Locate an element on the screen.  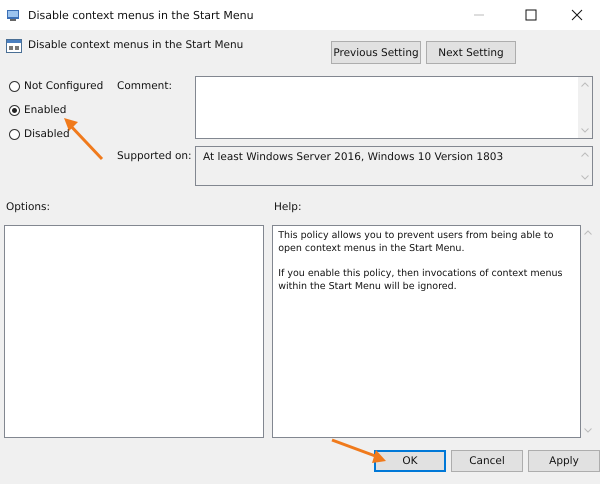
setting-title: Disable context menus in the Start Menu is located at coordinates (136, 45).